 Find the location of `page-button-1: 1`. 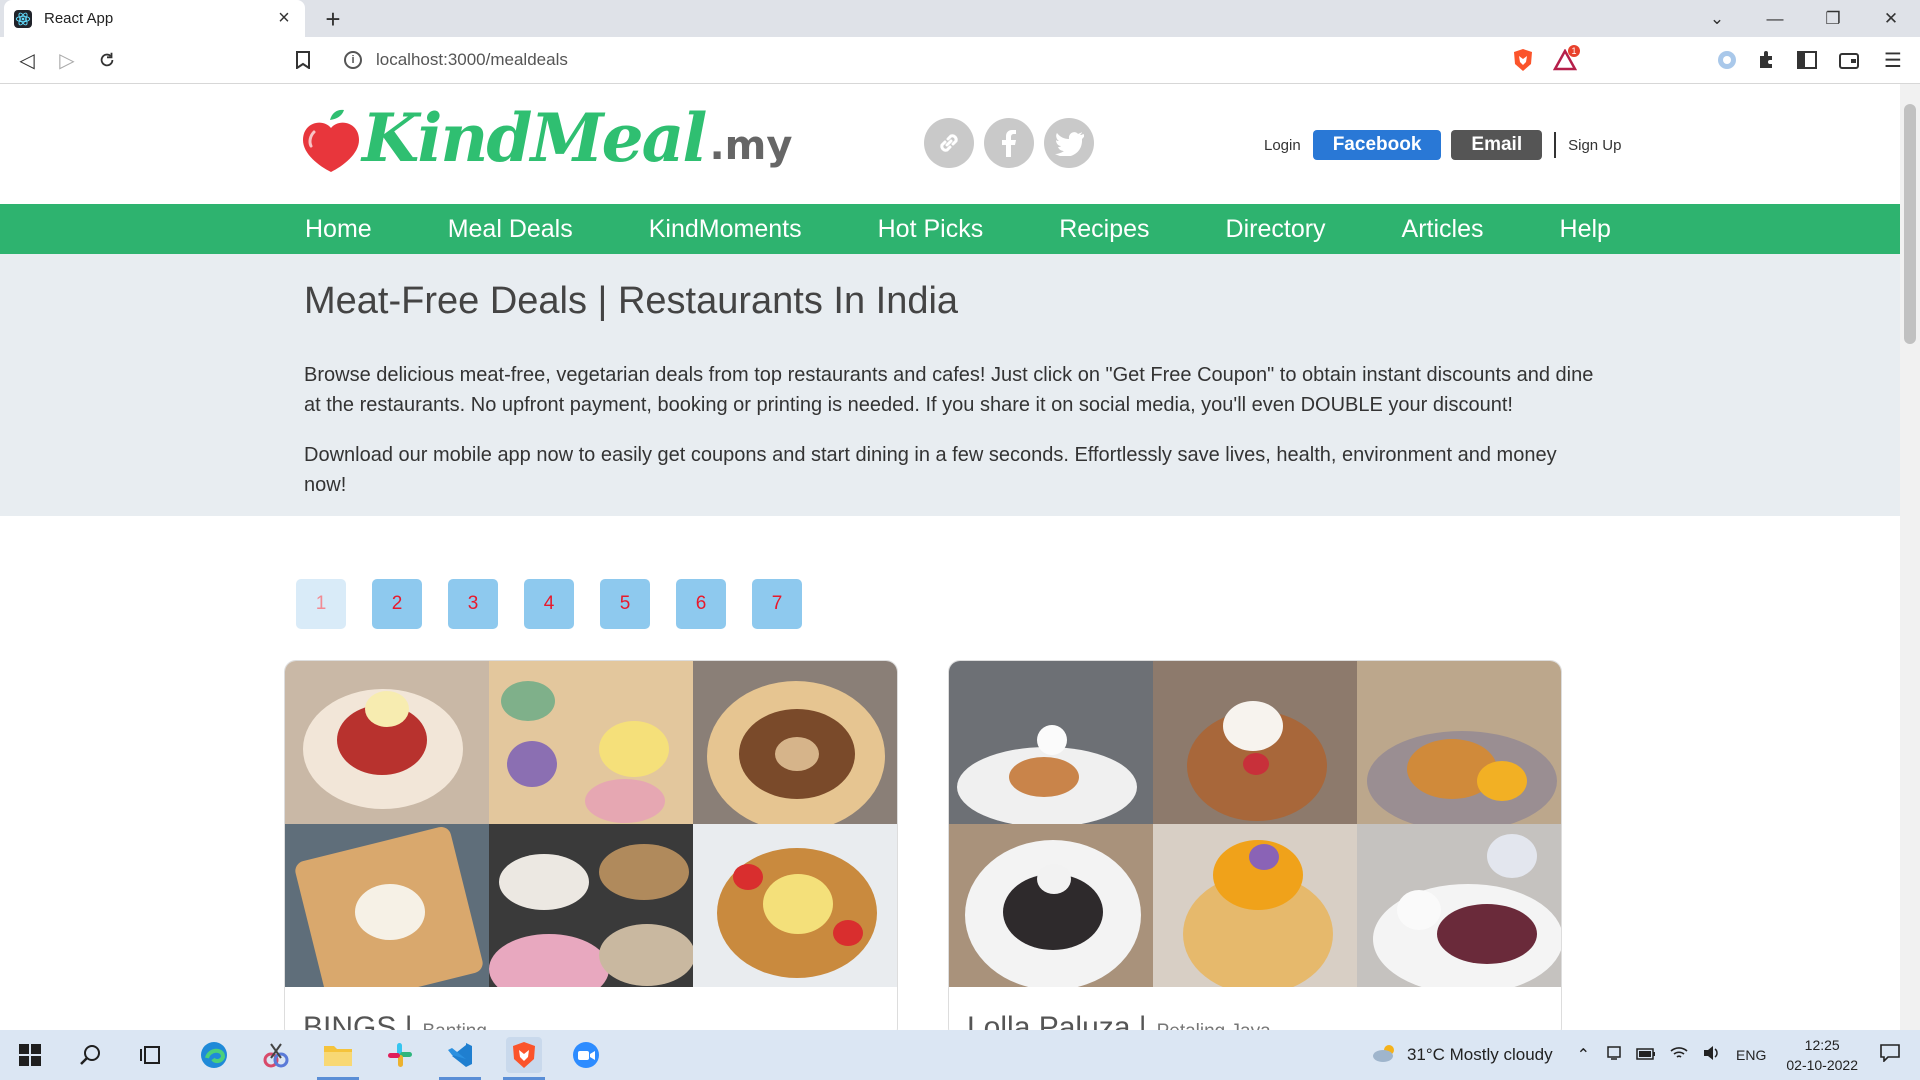

page-button-1: 1 is located at coordinates (321, 604).